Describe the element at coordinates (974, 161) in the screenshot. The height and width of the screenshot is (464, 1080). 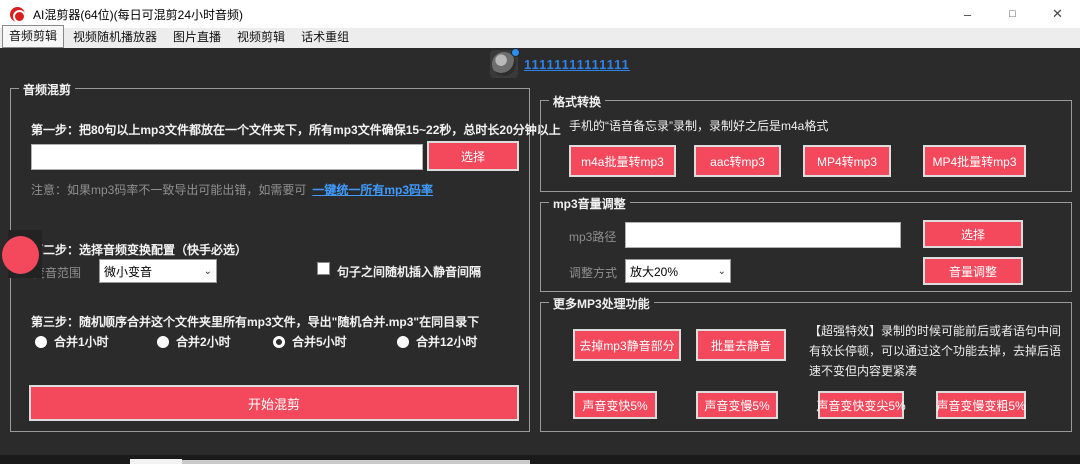
I see `mp4-batch-to-mp3-button: MP4批量转mp3` at that location.